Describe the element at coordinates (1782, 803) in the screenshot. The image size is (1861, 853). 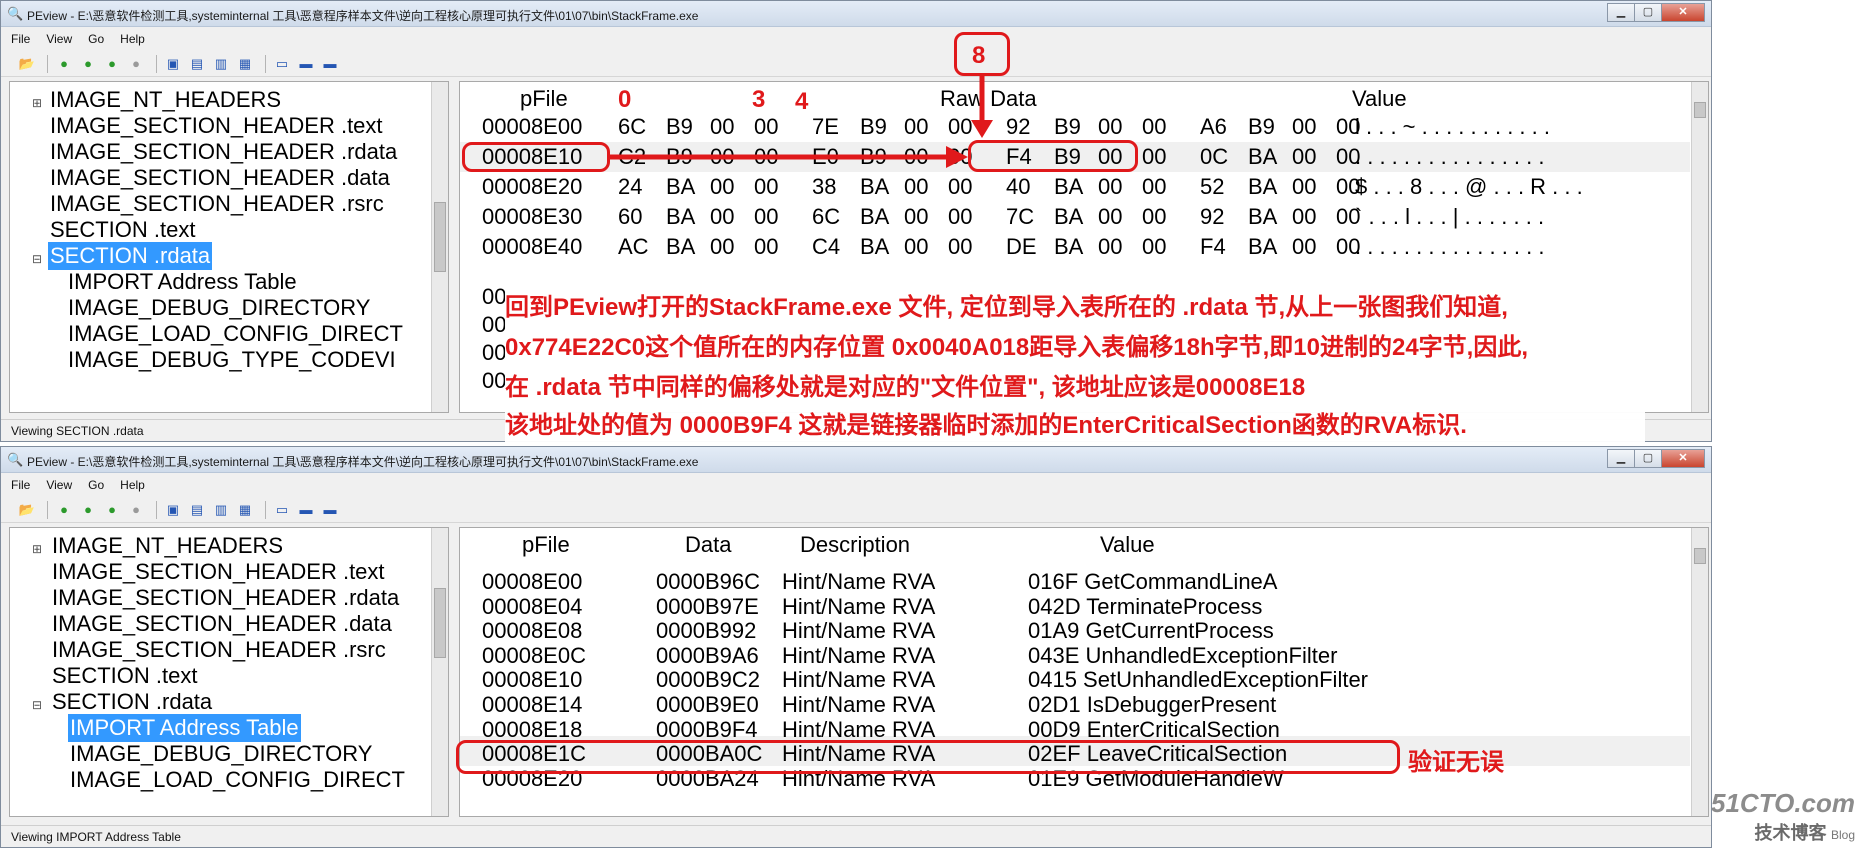
I see `watermark-logo: 51CTO.com` at that location.